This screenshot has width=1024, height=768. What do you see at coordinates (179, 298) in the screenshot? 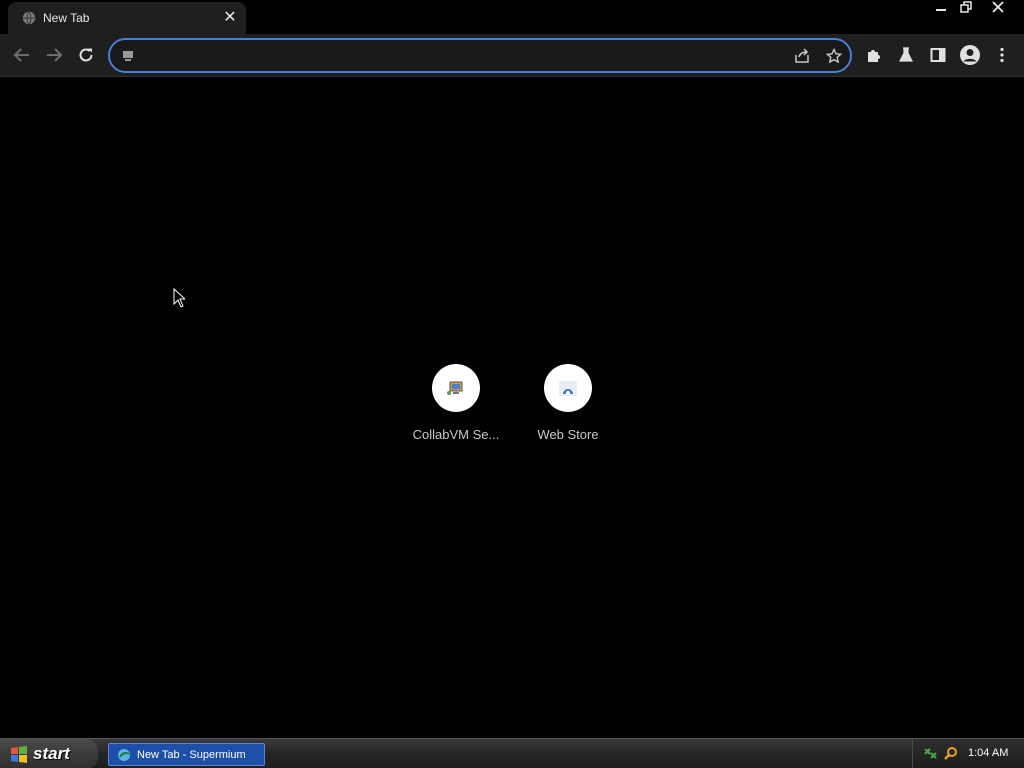
I see `mouse-cursor-icon` at bounding box center [179, 298].